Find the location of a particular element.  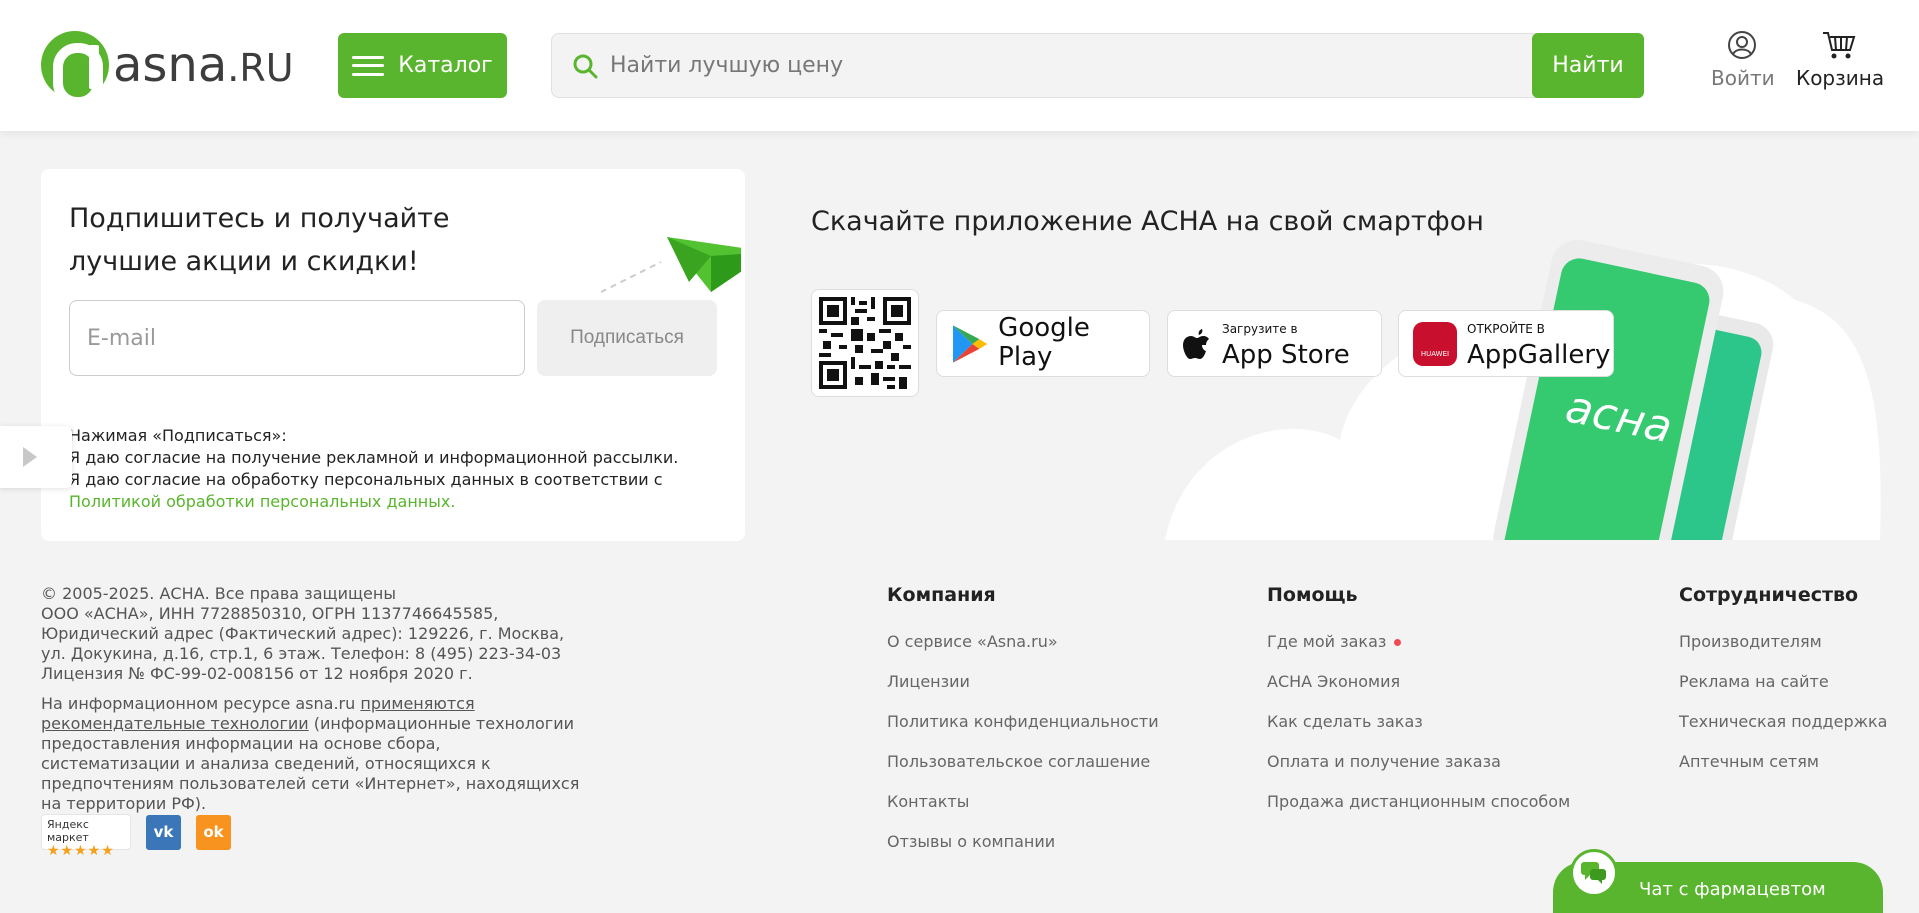

google-play-button: Google Play is located at coordinates (1043, 343).